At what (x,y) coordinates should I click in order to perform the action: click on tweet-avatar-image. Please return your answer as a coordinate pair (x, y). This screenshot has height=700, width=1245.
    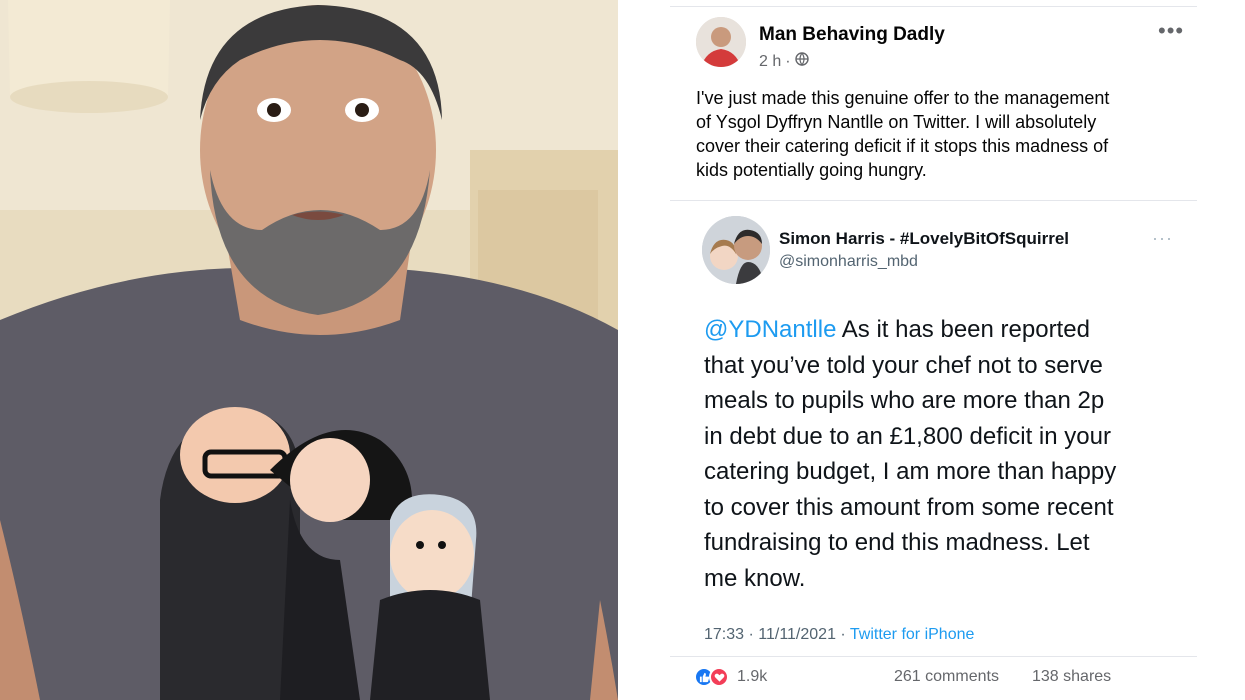
    Looking at the image, I should click on (736, 250).